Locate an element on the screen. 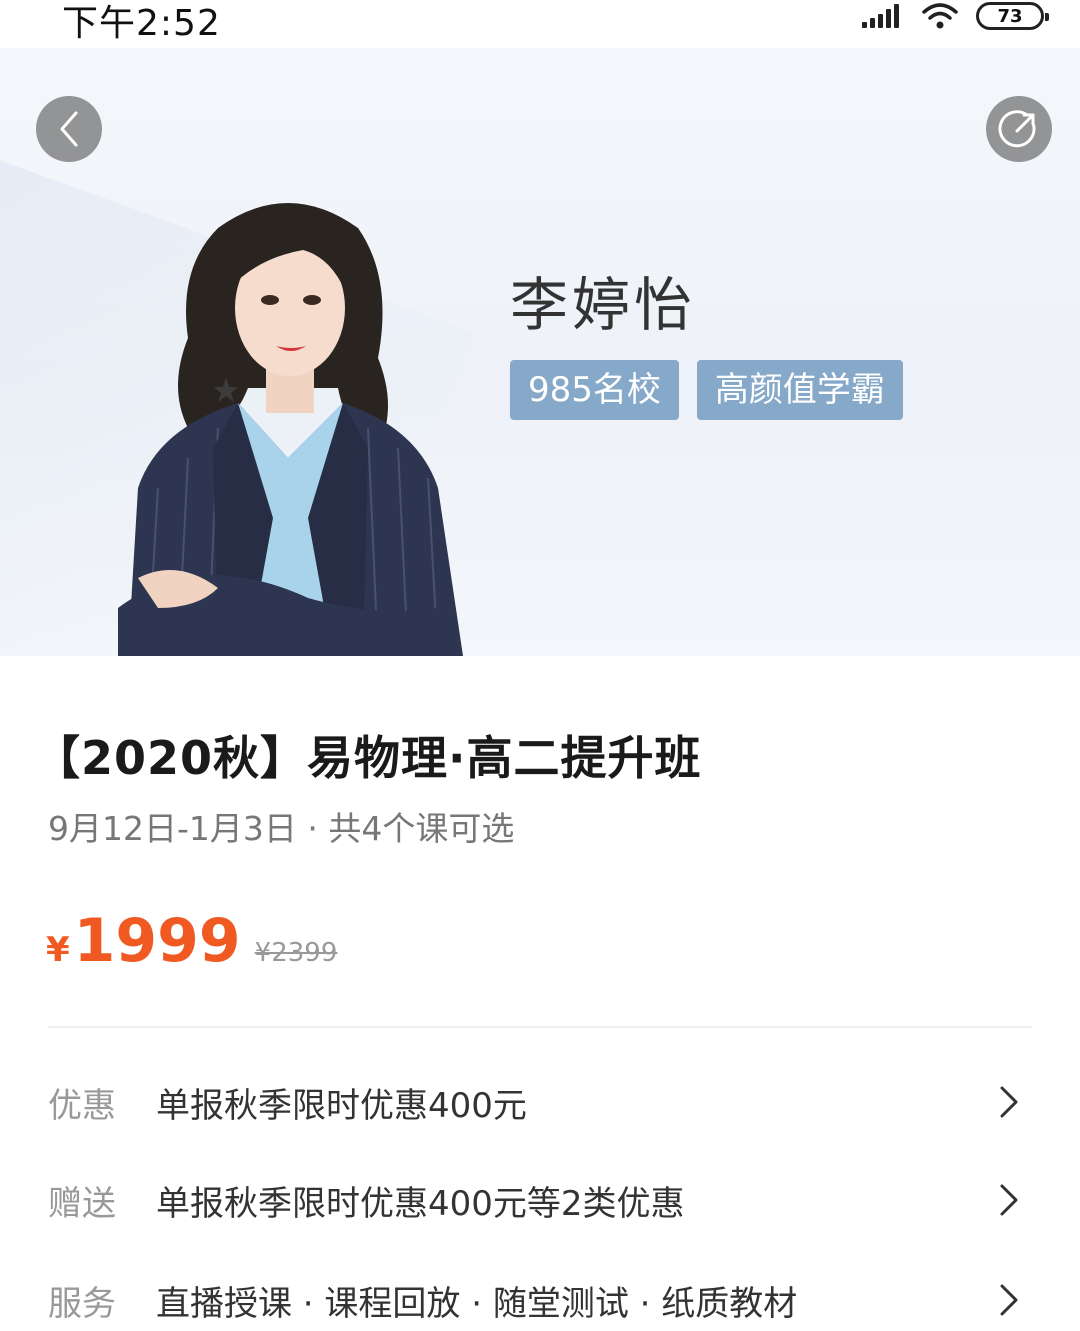 The image size is (1080, 1331). gift-label: 赠送 is located at coordinates (82, 1203).